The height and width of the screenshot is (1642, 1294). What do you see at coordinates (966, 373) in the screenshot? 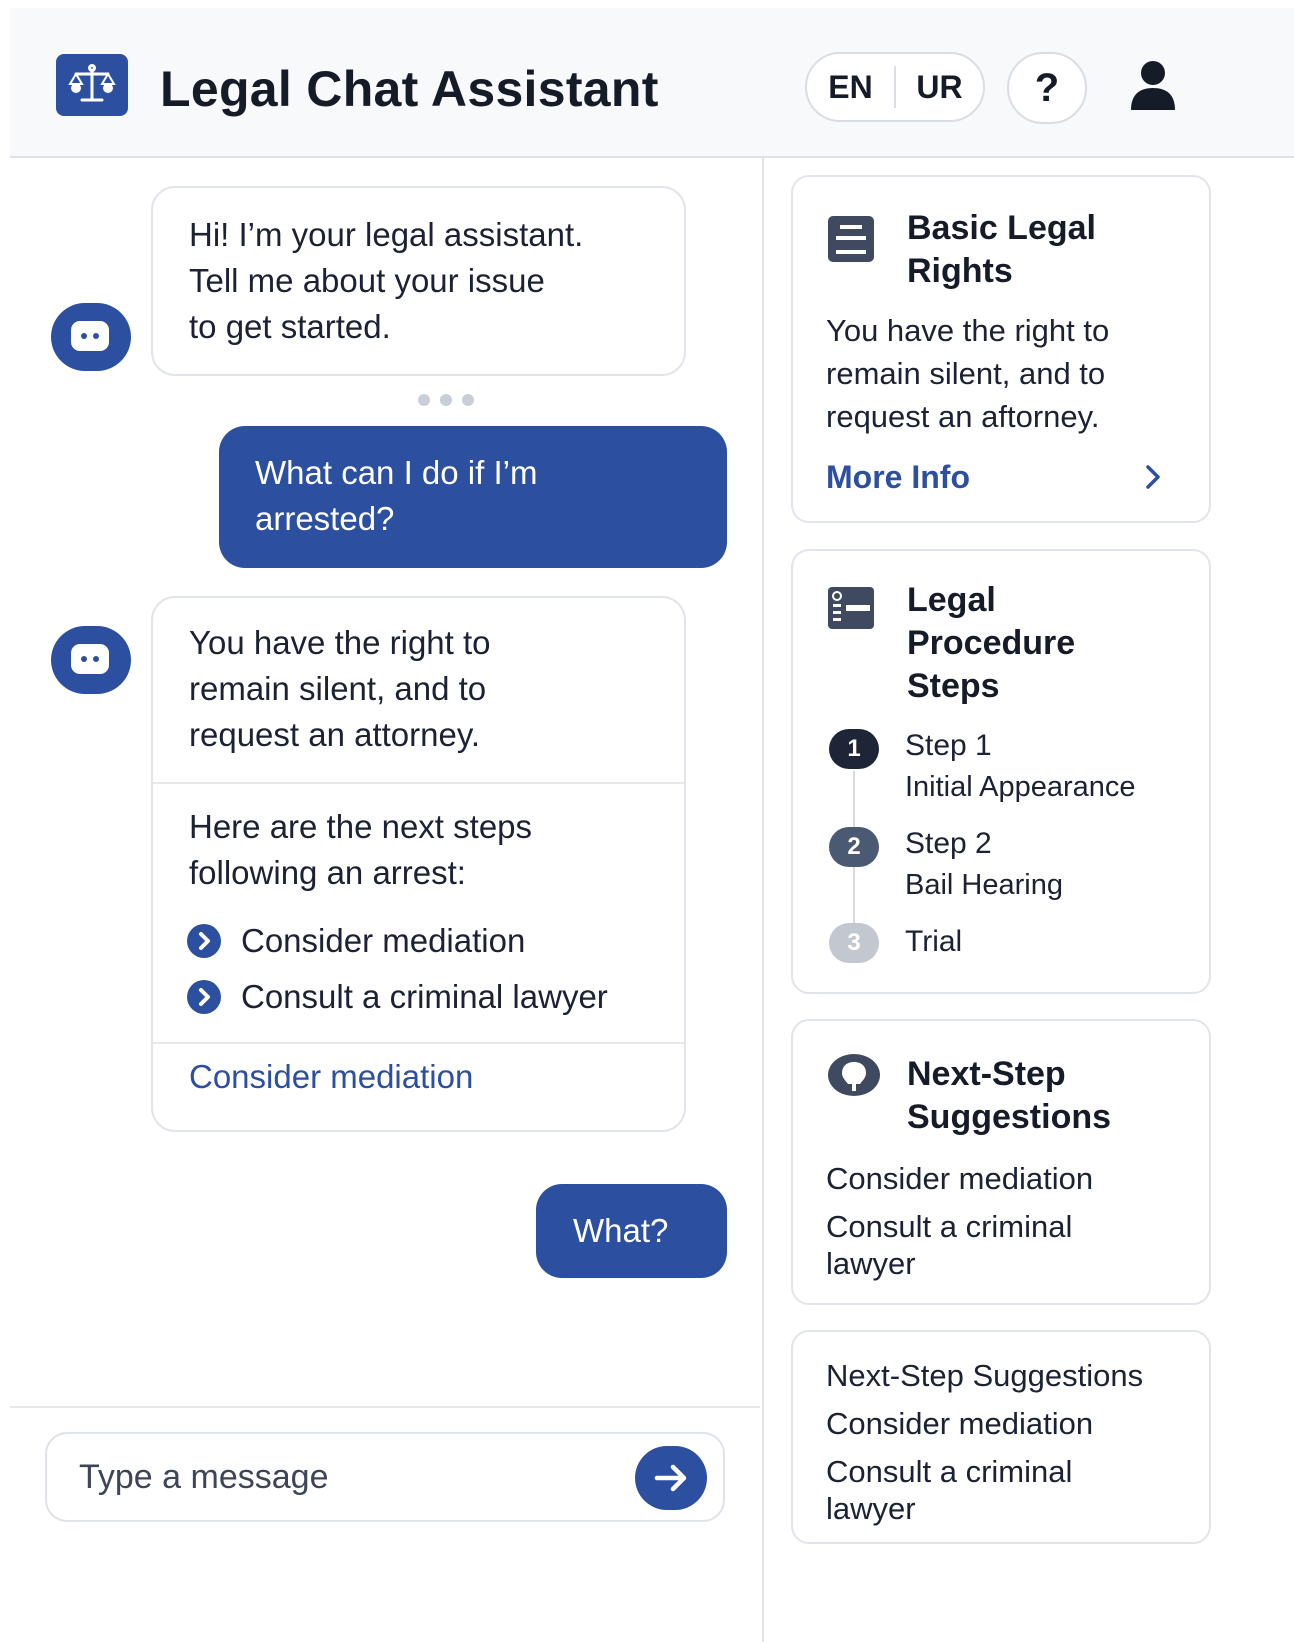
I see `card-text-line: remain silent, and to` at bounding box center [966, 373].